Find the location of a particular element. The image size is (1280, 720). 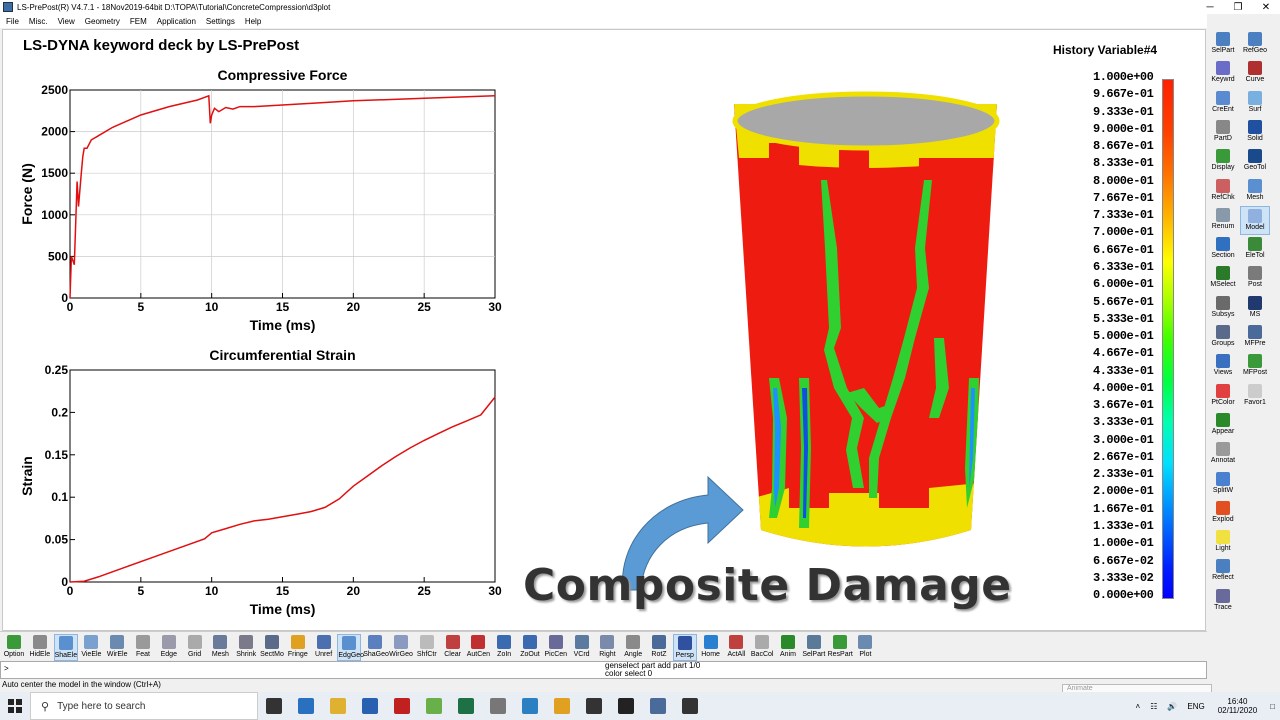

tool-groups-button: Groups is located at coordinates (1223, 337).